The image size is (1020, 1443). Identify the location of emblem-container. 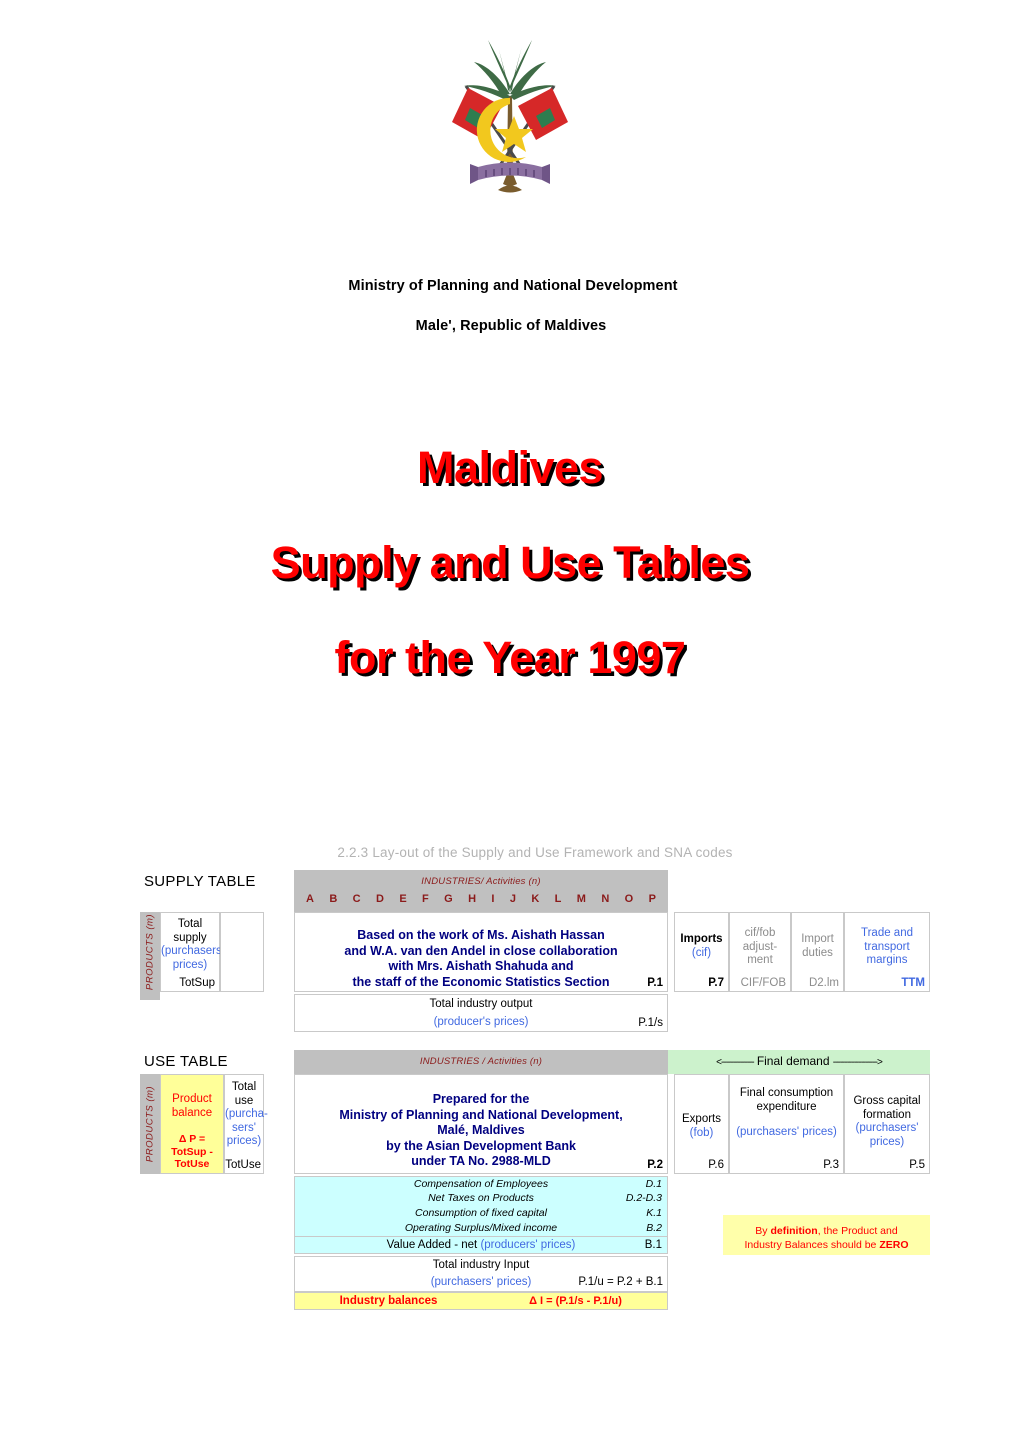
(510, 122).